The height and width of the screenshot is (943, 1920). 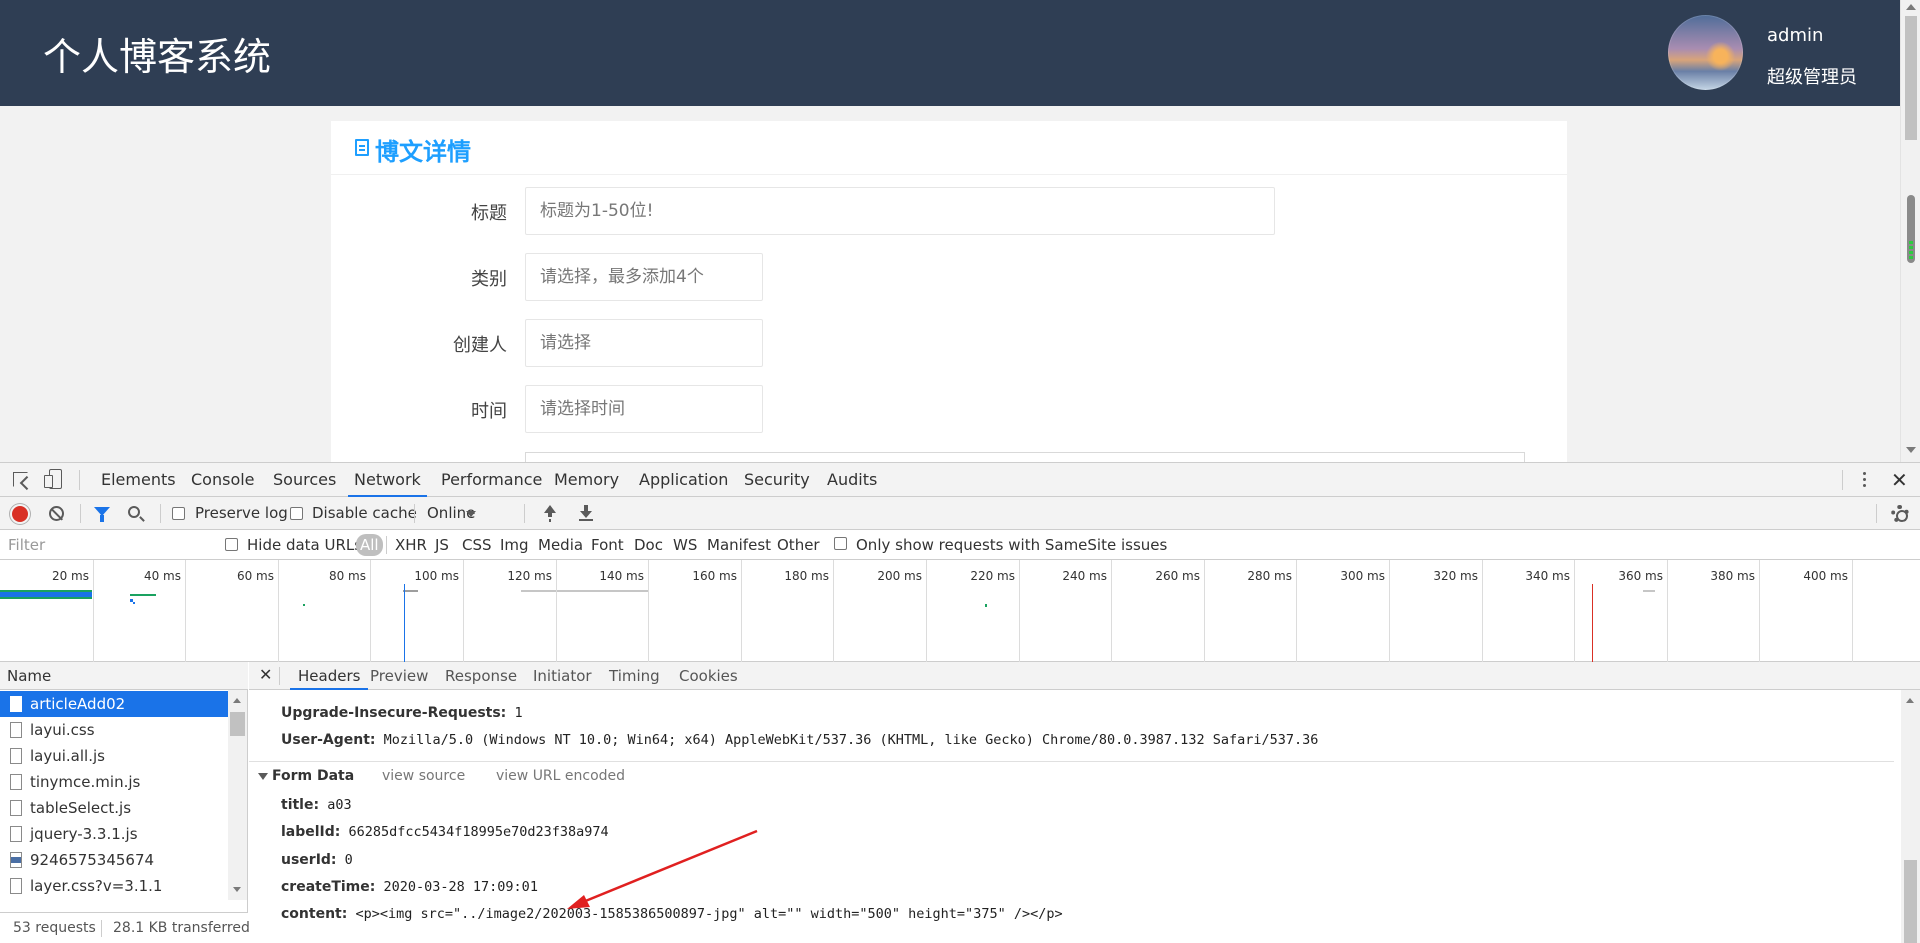 What do you see at coordinates (960, 513) in the screenshot?
I see `network-toolbar: Preserve log Disable cache Online` at bounding box center [960, 513].